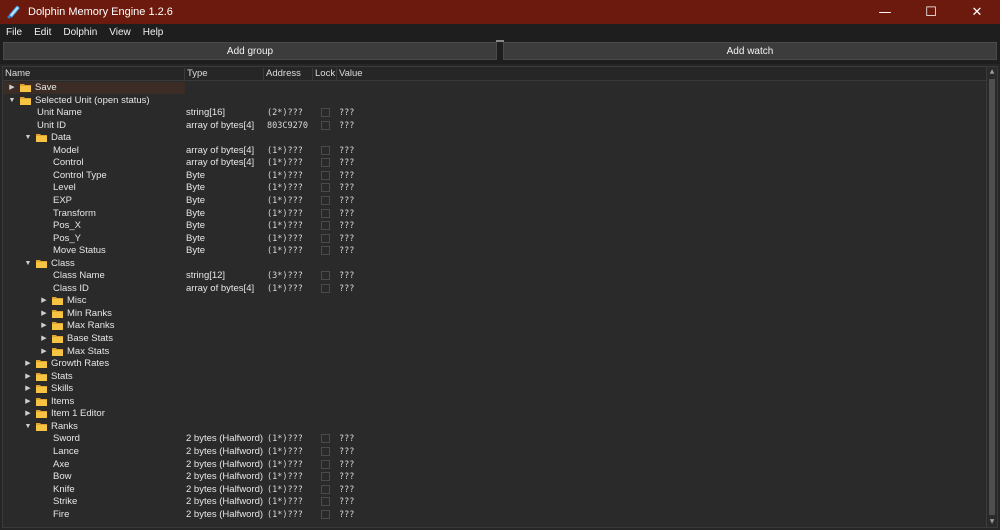 The width and height of the screenshot is (1000, 530). Describe the element at coordinates (120, 32) in the screenshot. I see `menu-view: View` at that location.